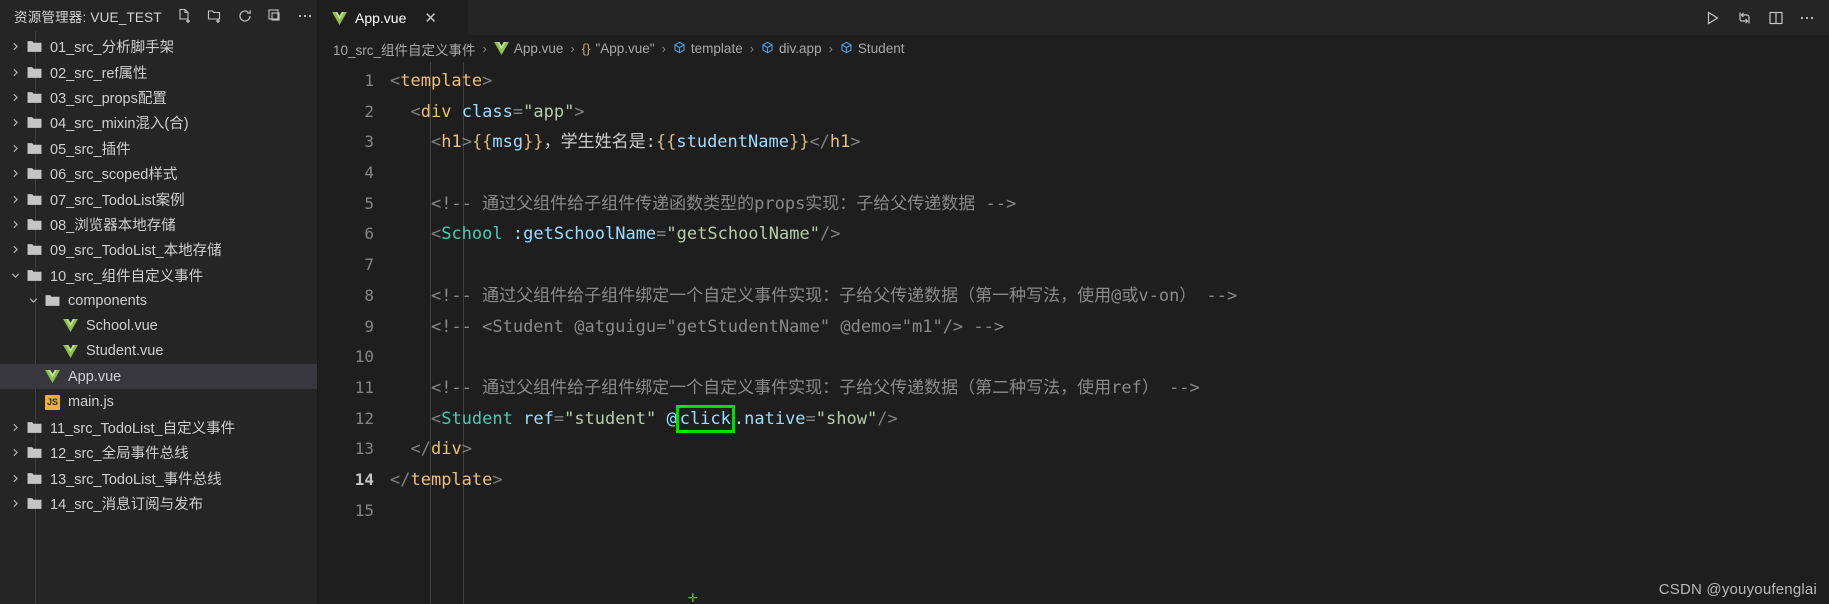  What do you see at coordinates (158, 148) in the screenshot?
I see `tree-item-4: 05_src_插件` at bounding box center [158, 148].